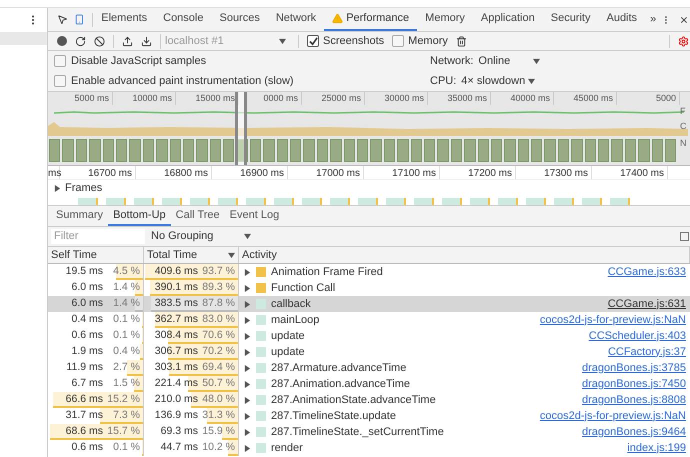 The height and width of the screenshot is (457, 690). I want to click on table-cell-text: 221.4 ms, so click(176, 384).